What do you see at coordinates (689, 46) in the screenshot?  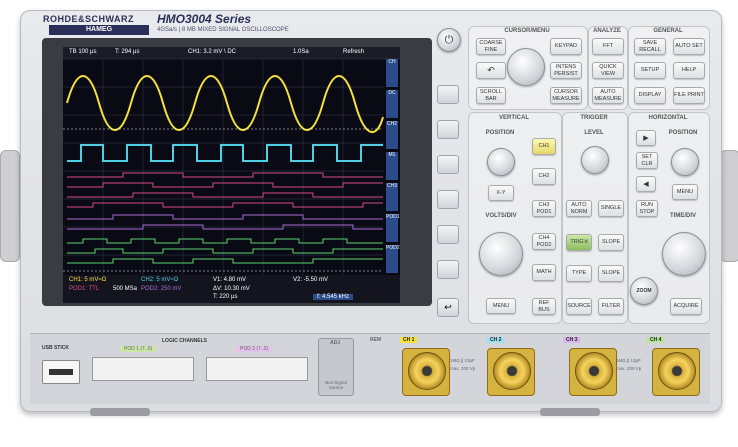 I see `autoset-button: AUTO SET` at bounding box center [689, 46].